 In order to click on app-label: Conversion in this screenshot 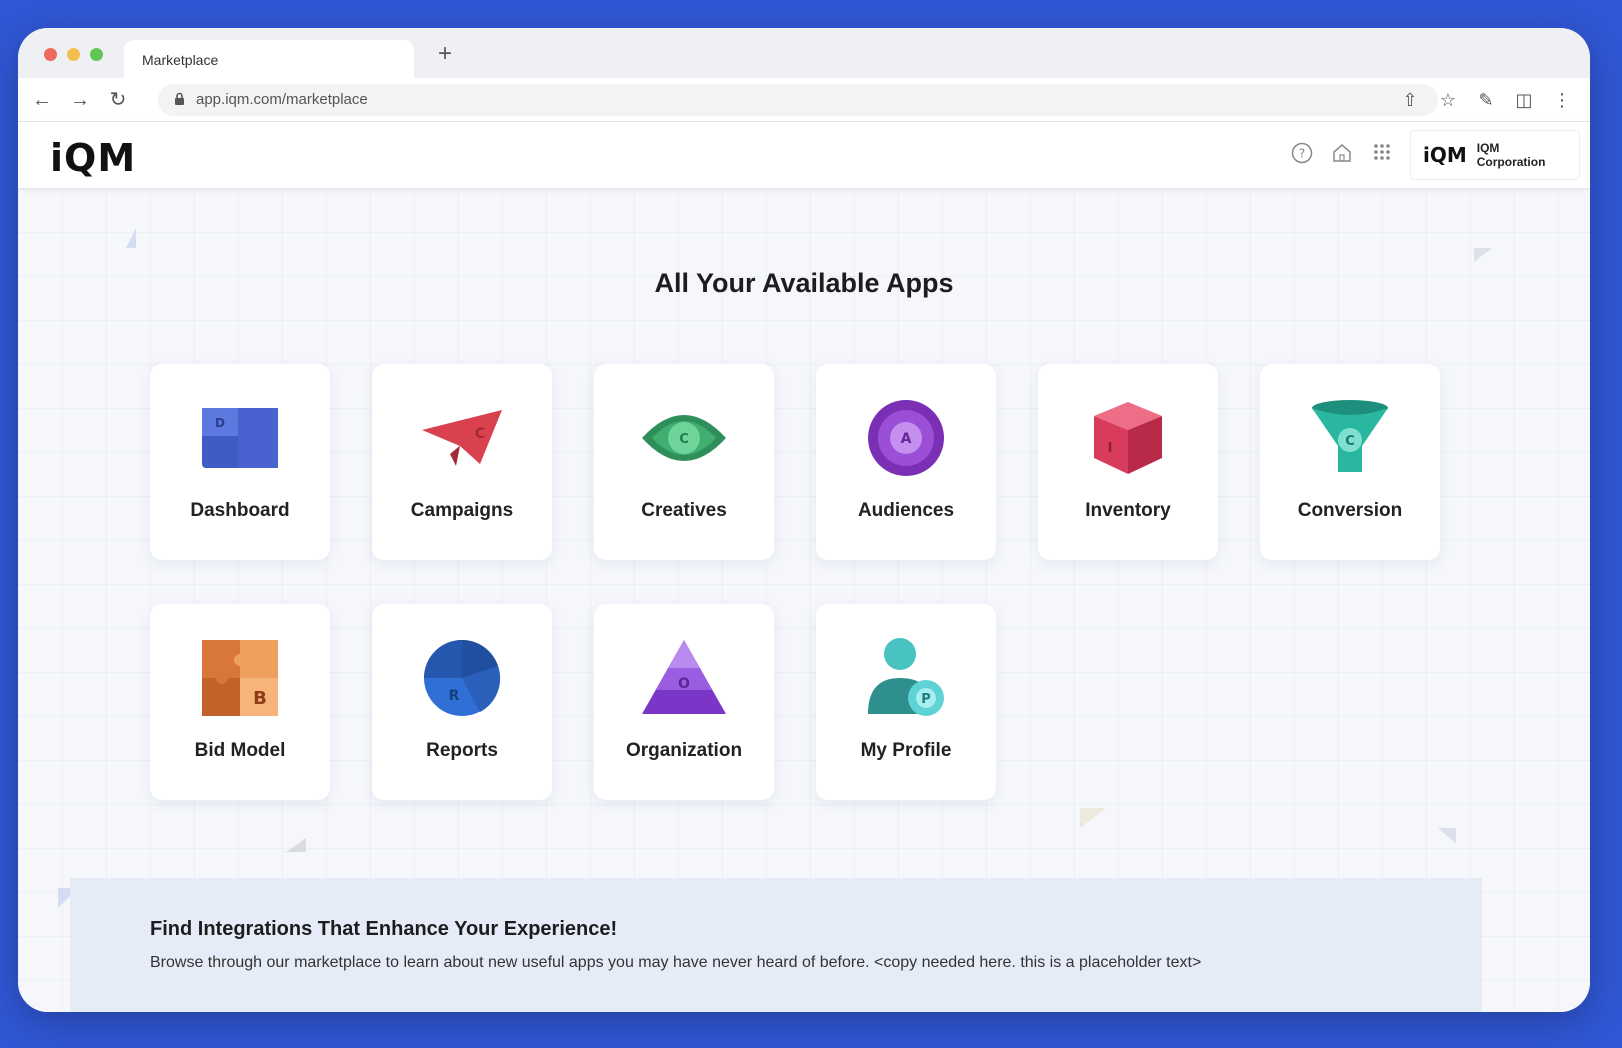, I will do `click(1350, 510)`.